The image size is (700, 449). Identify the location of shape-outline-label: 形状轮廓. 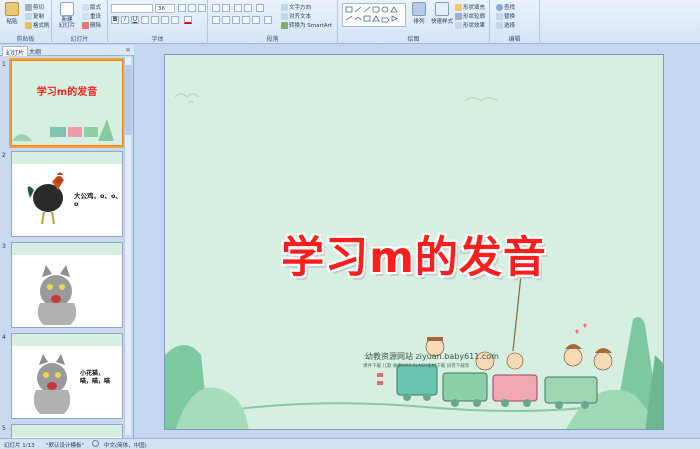
(474, 17).